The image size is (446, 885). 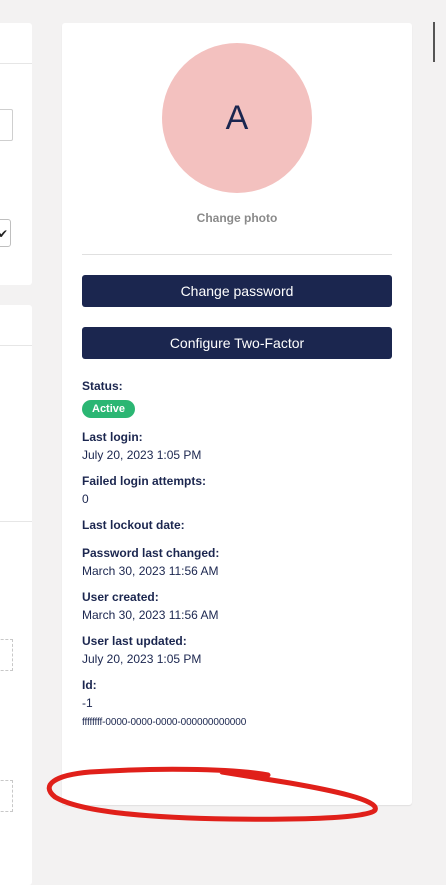 I want to click on failed-attempts-value: 0, so click(x=85, y=499).